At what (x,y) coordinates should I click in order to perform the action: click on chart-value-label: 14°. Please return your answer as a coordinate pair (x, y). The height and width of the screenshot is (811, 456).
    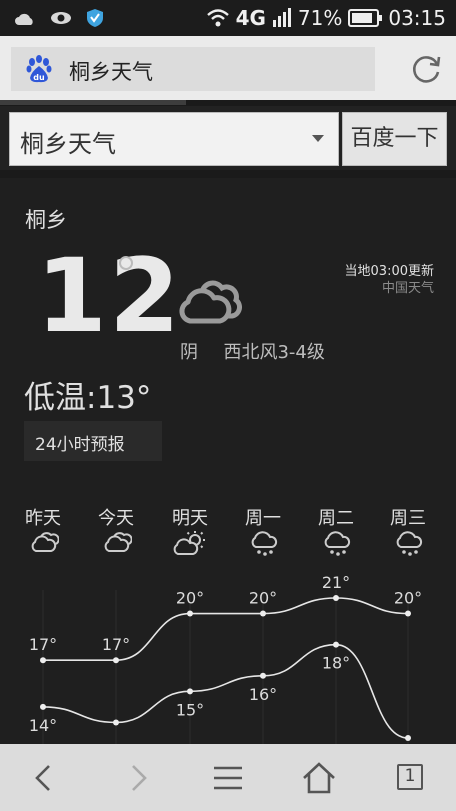
    Looking at the image, I should click on (43, 725).